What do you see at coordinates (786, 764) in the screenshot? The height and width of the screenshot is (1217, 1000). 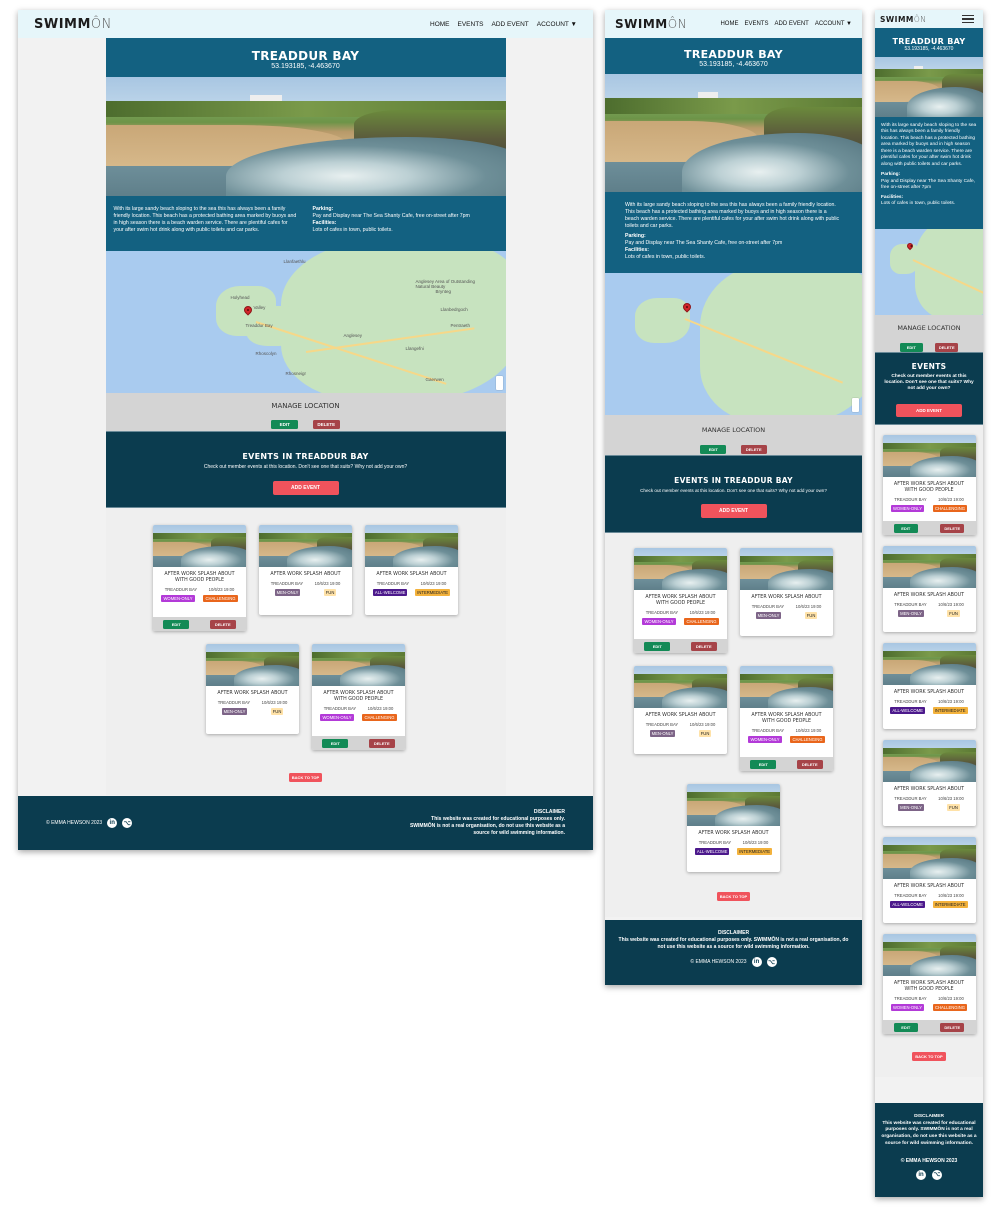 I see `event-actions: EDIT DELETE` at bounding box center [786, 764].